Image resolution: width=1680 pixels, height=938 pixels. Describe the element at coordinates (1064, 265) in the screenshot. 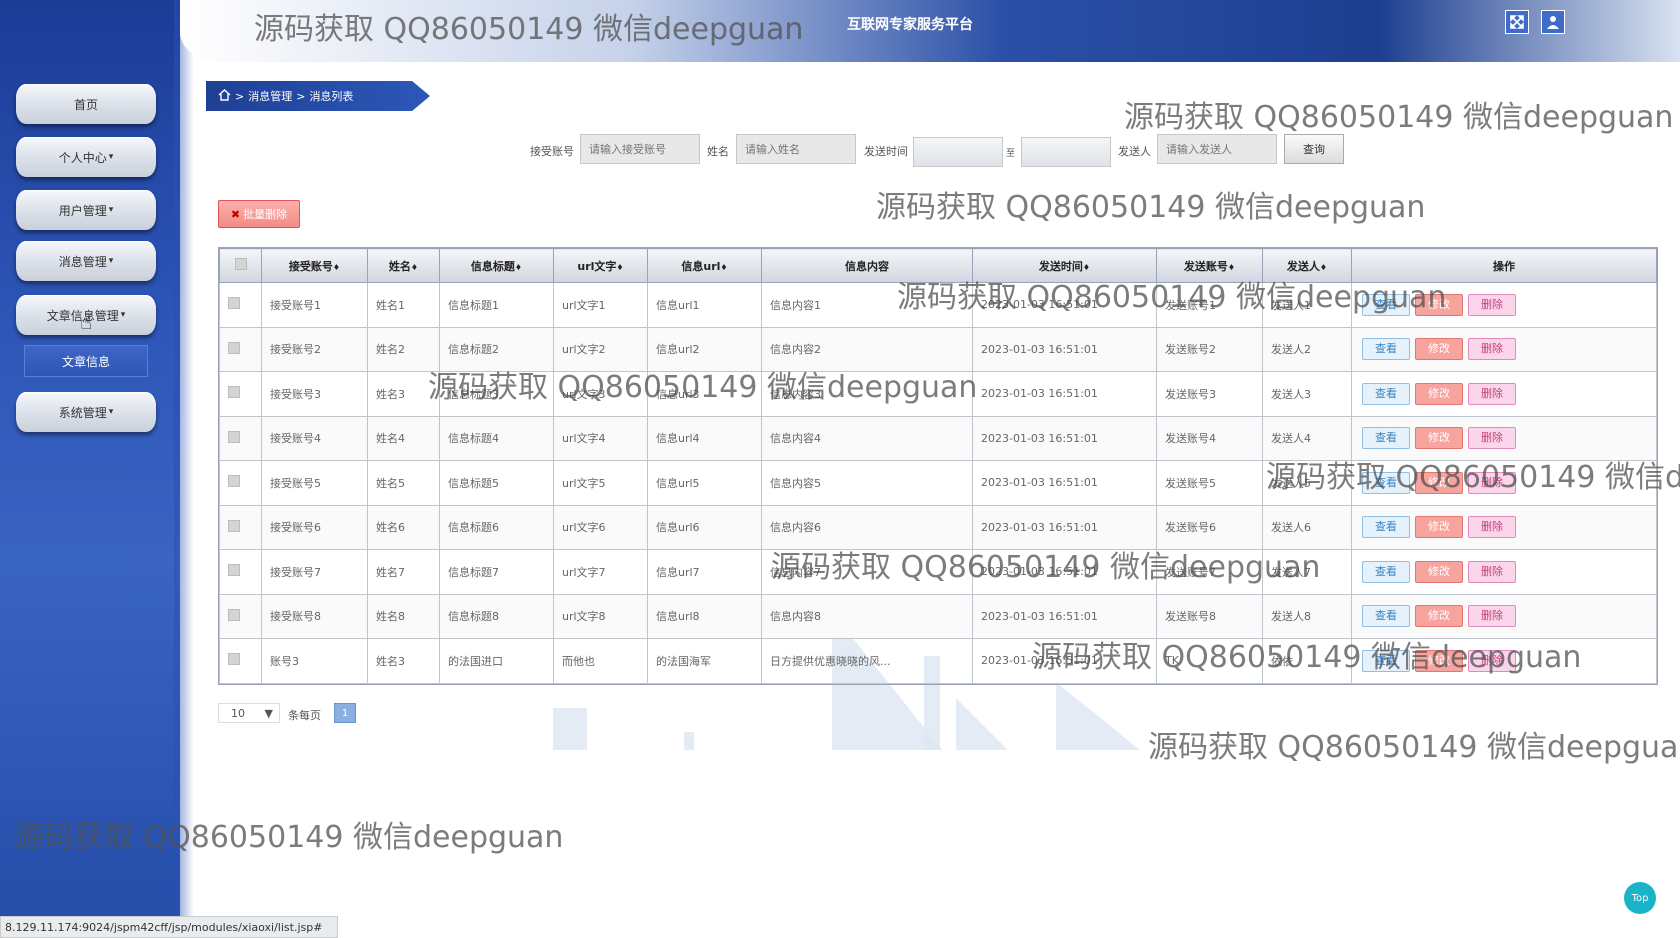

I see `column-header: 发送时间♦` at that location.